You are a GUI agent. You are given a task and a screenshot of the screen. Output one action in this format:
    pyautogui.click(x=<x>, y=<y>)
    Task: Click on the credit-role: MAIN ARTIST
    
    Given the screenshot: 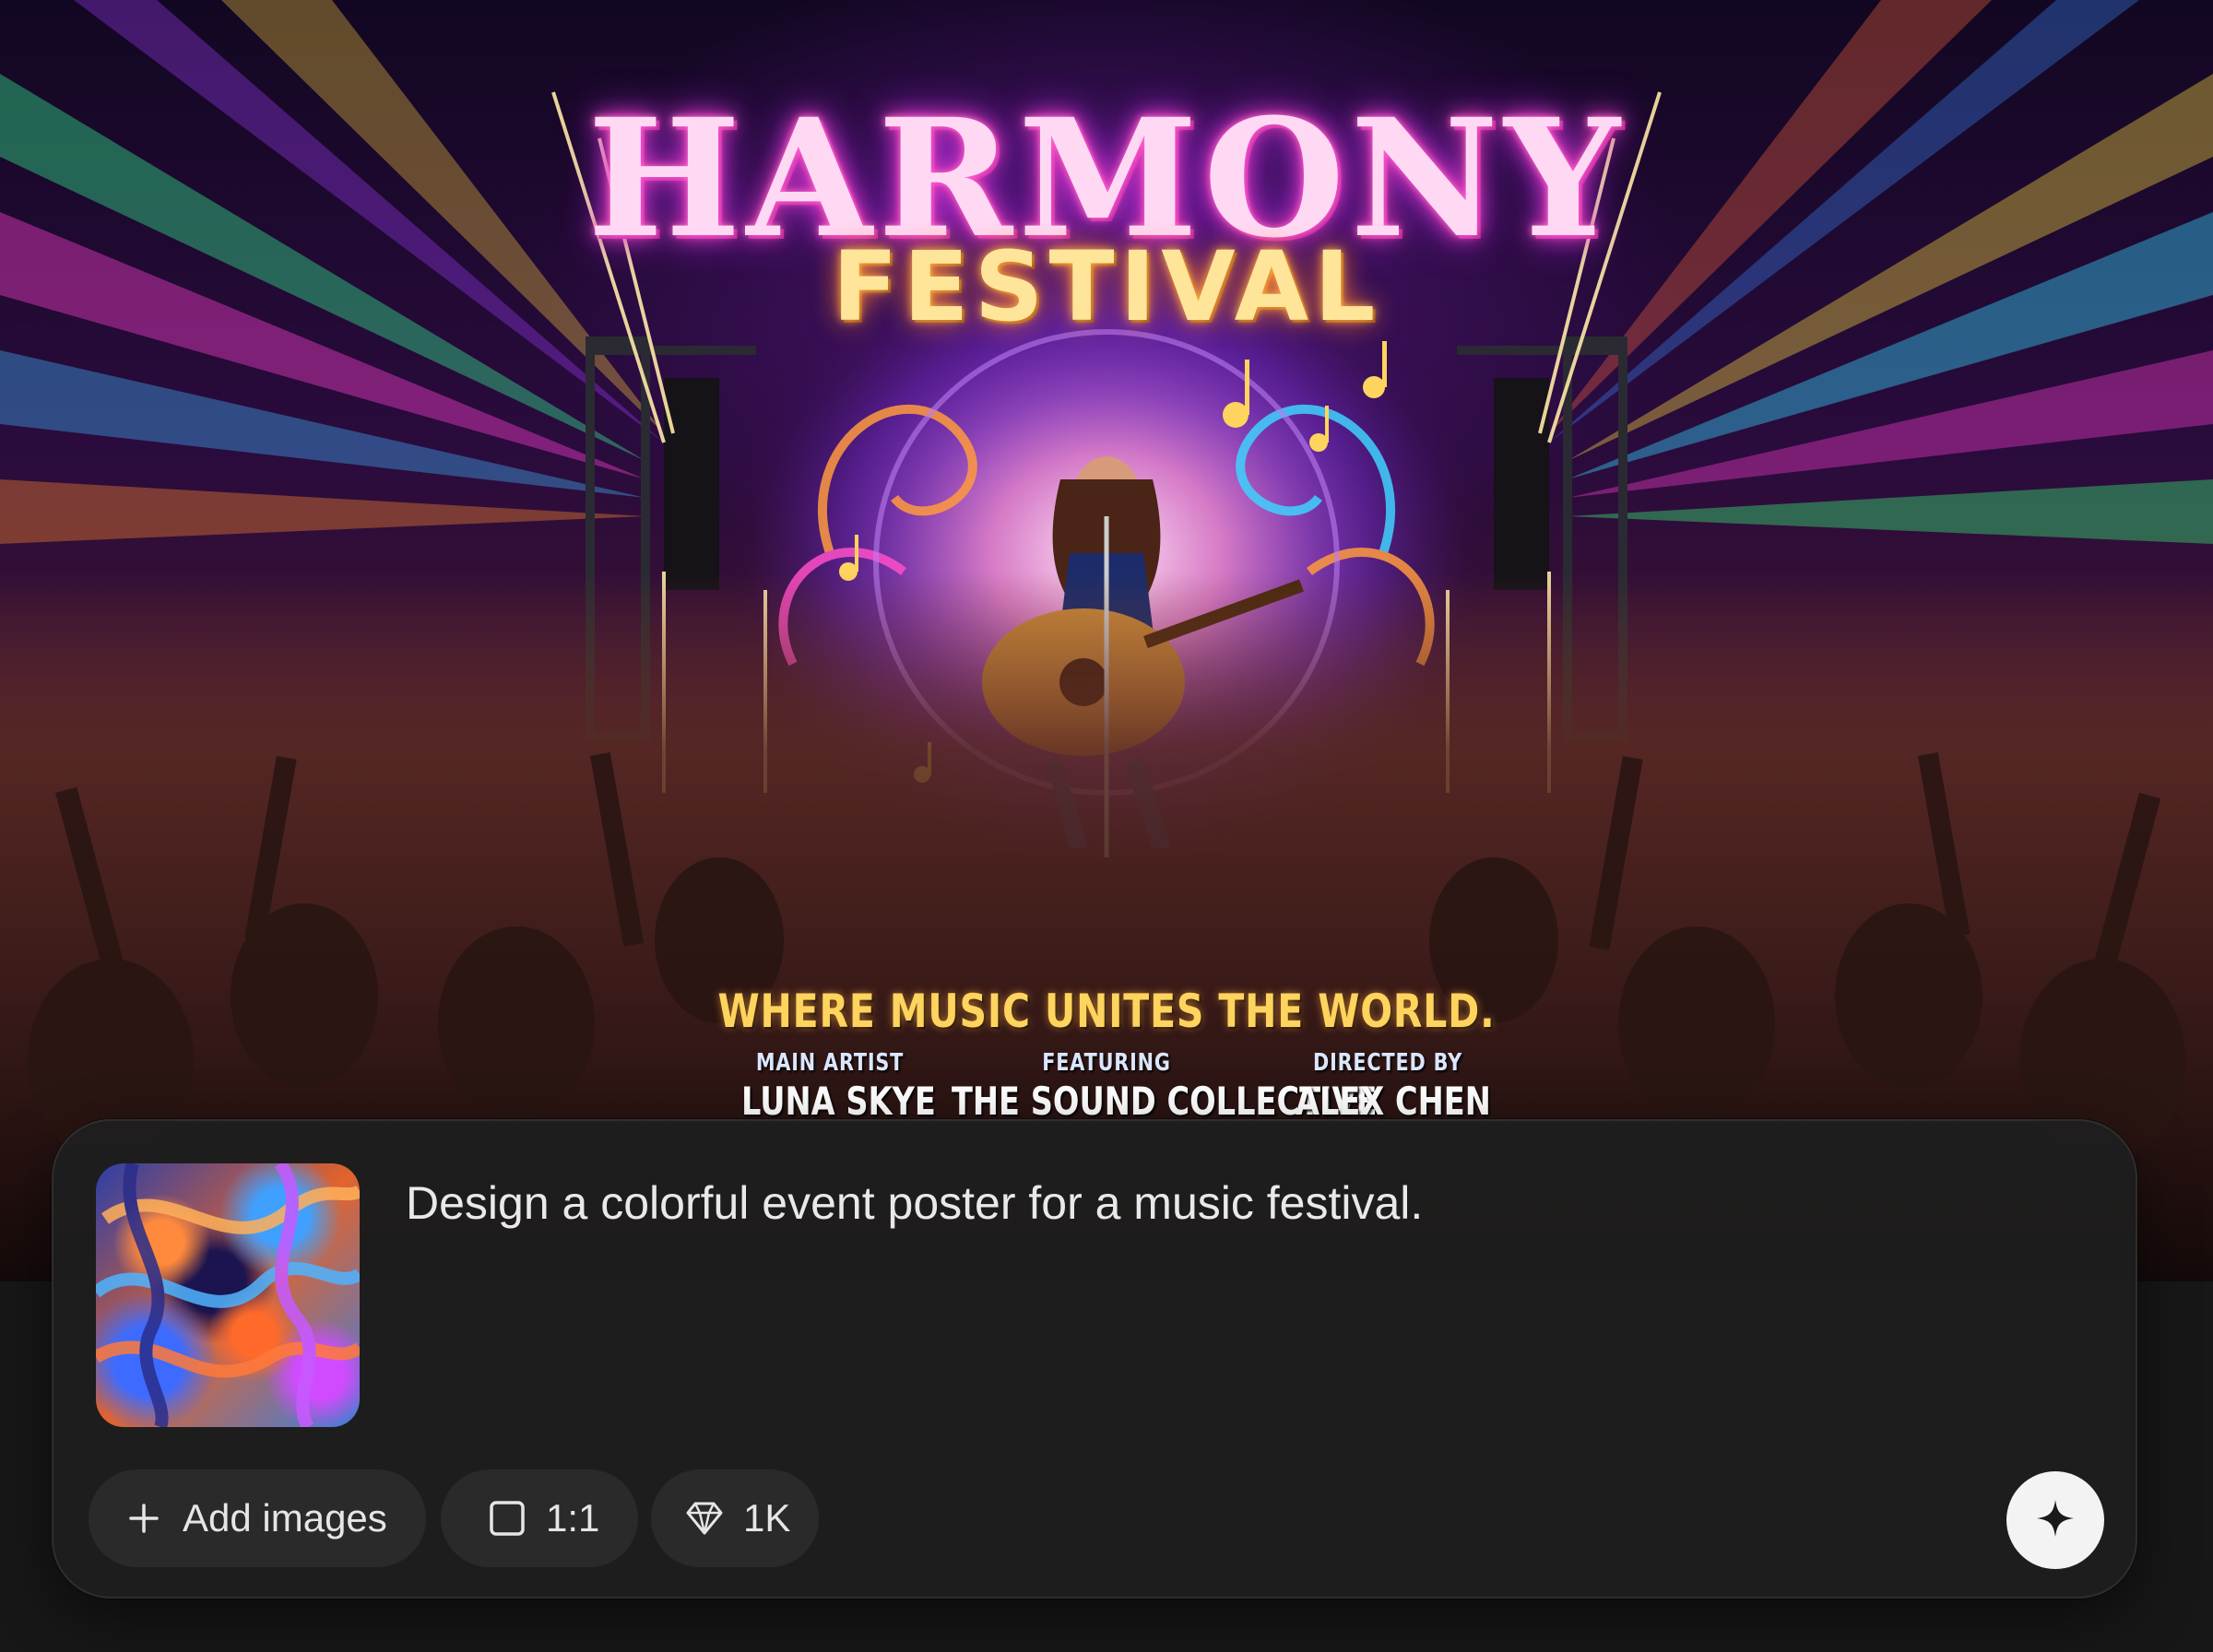 What is the action you would take?
    pyautogui.click(x=830, y=1063)
    